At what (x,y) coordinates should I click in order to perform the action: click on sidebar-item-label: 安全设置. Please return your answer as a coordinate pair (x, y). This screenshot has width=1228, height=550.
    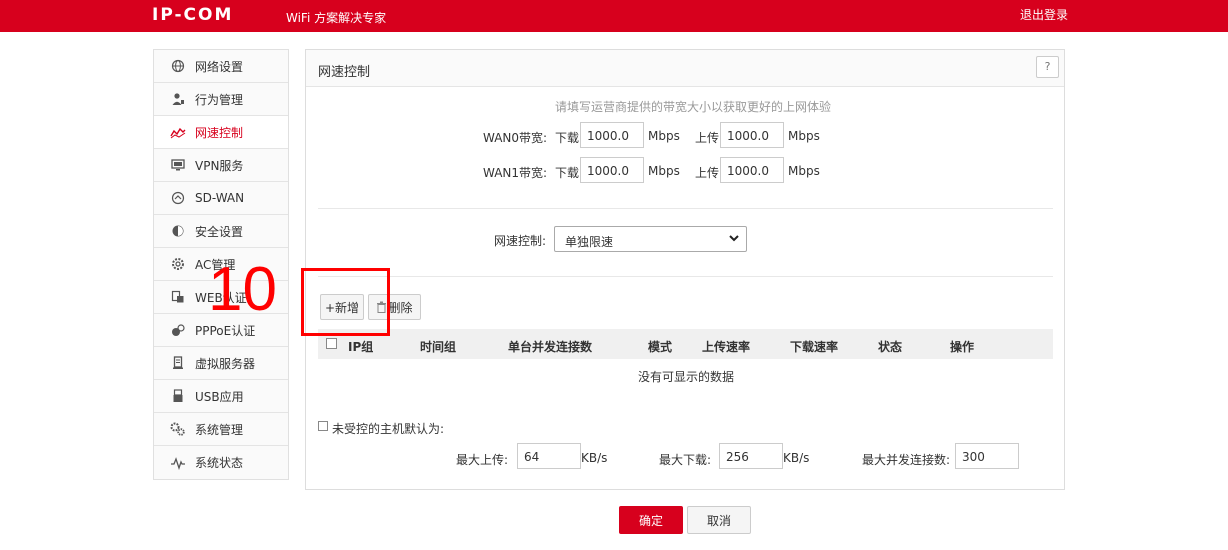
    Looking at the image, I should click on (219, 231).